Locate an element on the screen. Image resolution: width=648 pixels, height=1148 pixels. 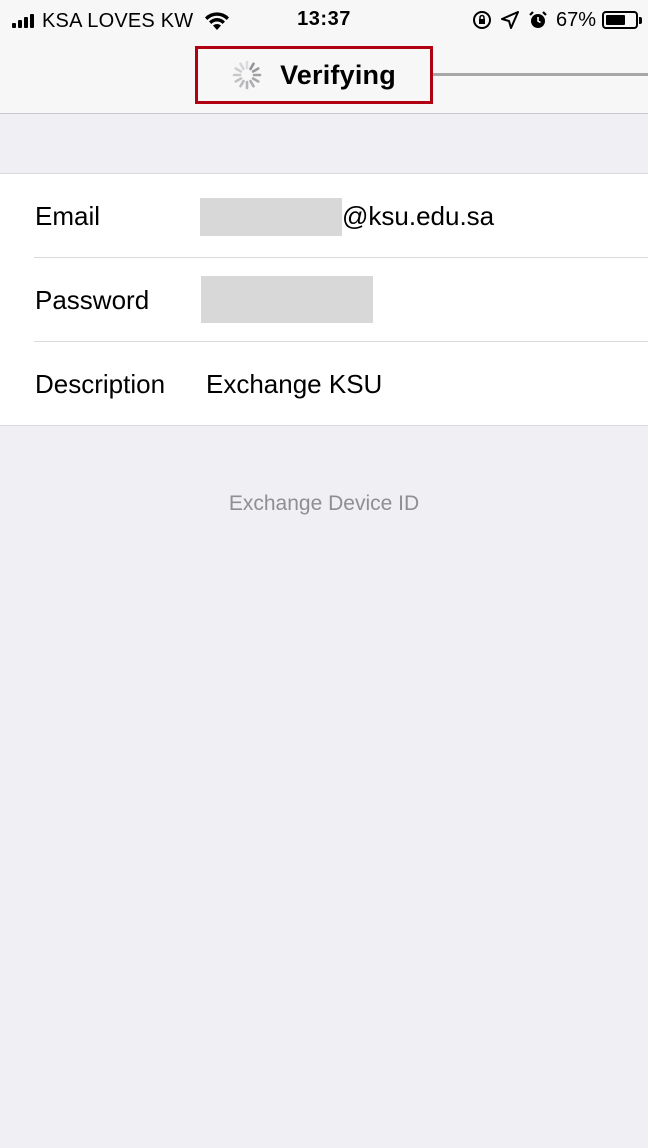
alarm-icon is located at coordinates (538, 20).